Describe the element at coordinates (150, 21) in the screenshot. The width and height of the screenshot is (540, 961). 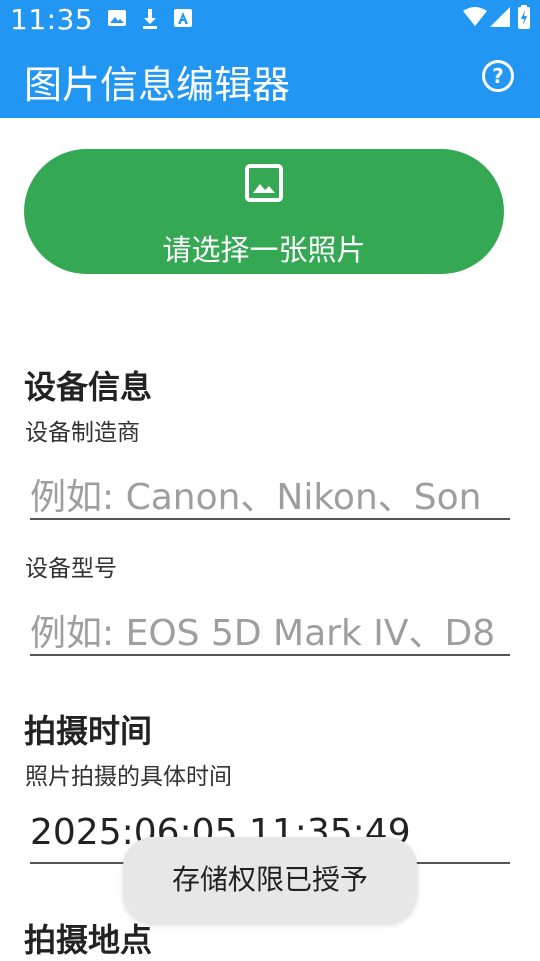
I see `download-icon` at that location.